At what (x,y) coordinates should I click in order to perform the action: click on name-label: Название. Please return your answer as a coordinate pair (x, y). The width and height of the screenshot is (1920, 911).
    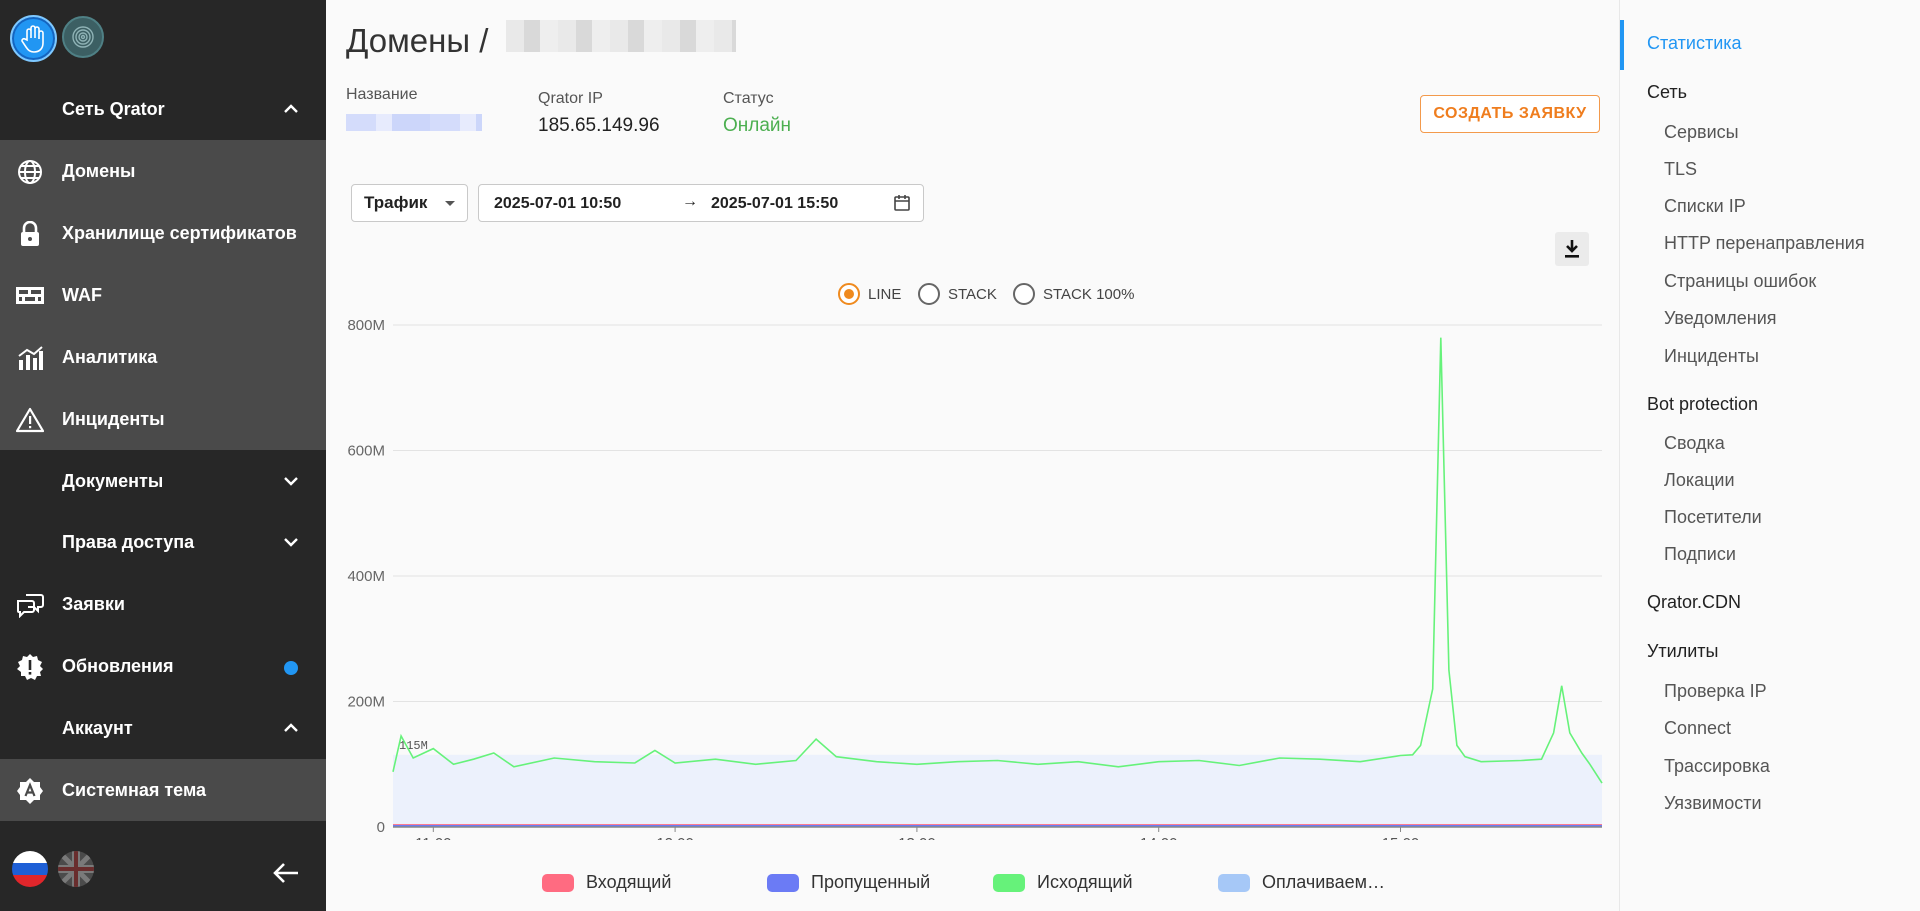
    Looking at the image, I should click on (382, 94).